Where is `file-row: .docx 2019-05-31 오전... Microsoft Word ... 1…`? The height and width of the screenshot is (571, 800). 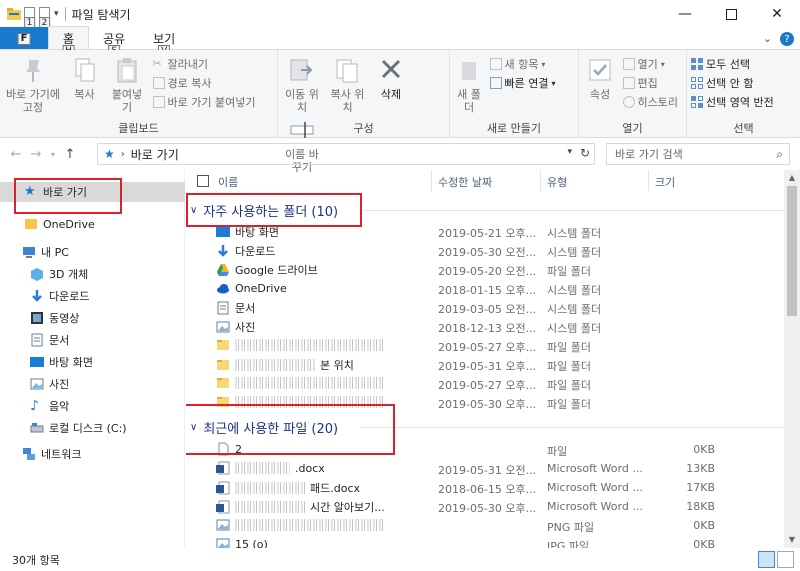 file-row: .docx 2019-05-31 오전... Microsoft Word ... 1… is located at coordinates (485, 468).